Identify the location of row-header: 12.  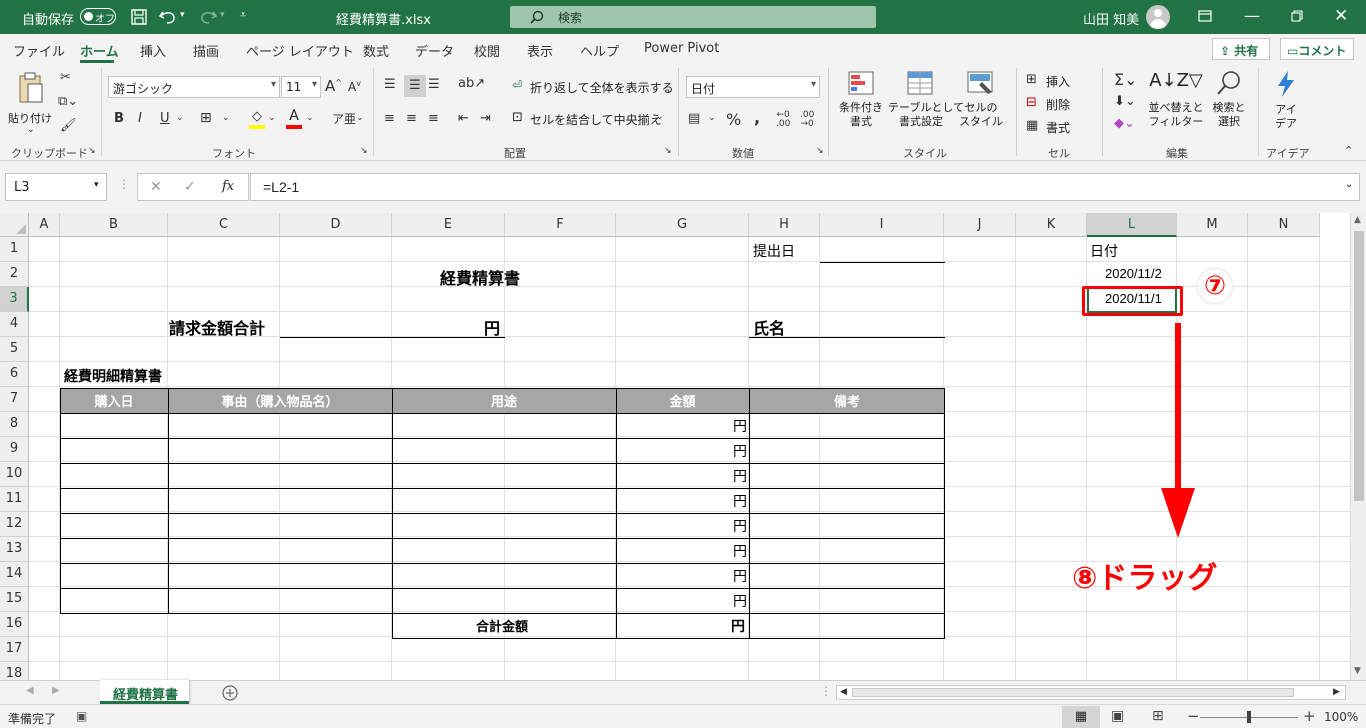
(14, 524).